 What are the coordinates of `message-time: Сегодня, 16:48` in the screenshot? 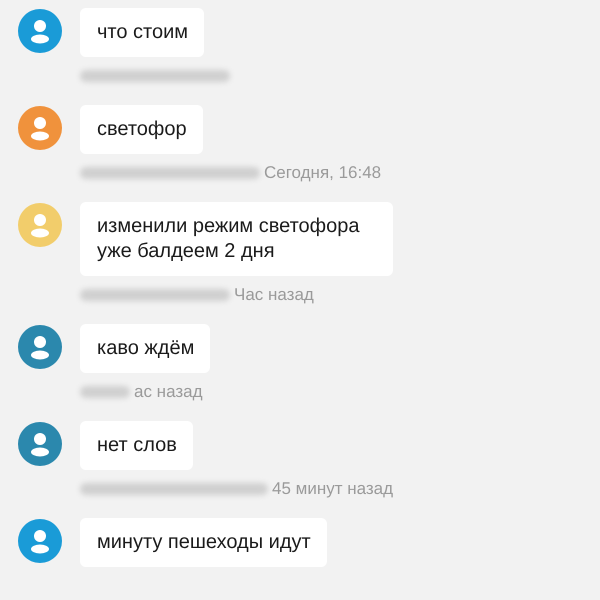 It's located at (323, 173).